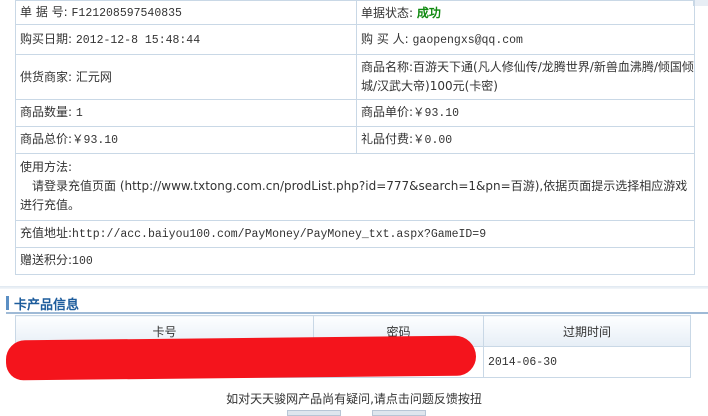  What do you see at coordinates (355, 261) in the screenshot?
I see `points-cell: 赠送积分:100` at bounding box center [355, 261].